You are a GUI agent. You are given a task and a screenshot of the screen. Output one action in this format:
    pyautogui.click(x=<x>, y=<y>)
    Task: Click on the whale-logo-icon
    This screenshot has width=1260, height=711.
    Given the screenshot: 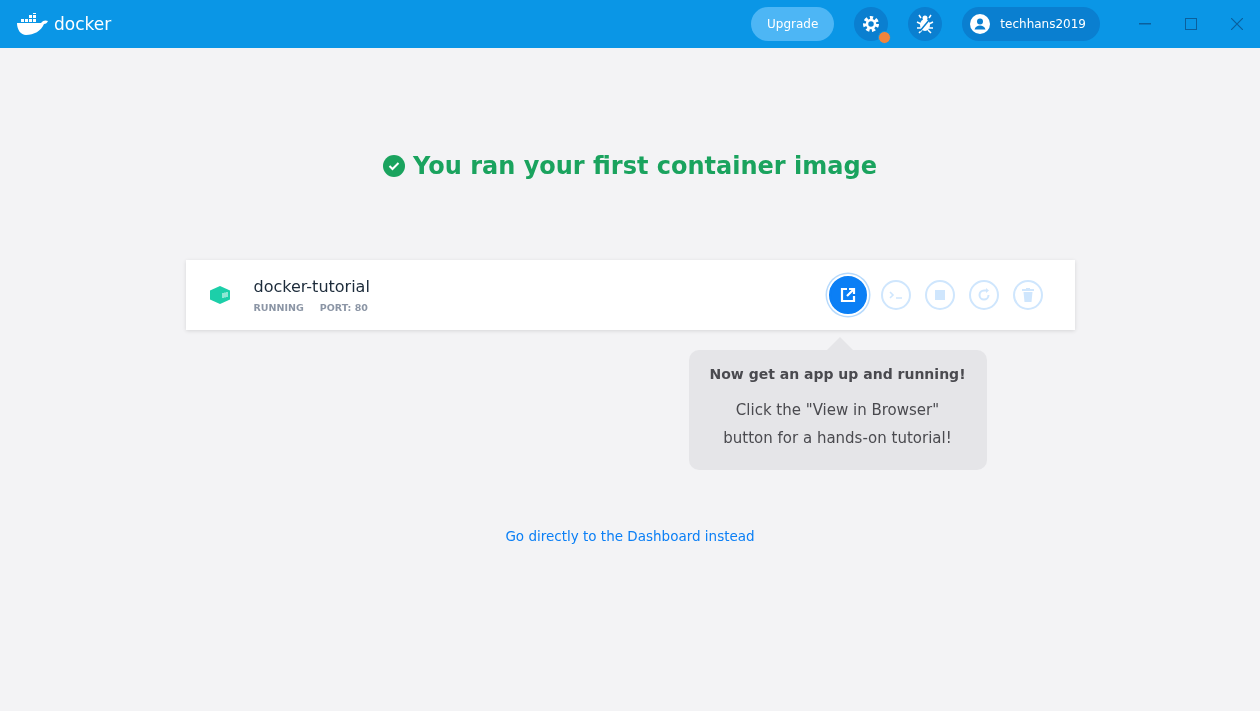 What is the action you would take?
    pyautogui.click(x=33, y=24)
    